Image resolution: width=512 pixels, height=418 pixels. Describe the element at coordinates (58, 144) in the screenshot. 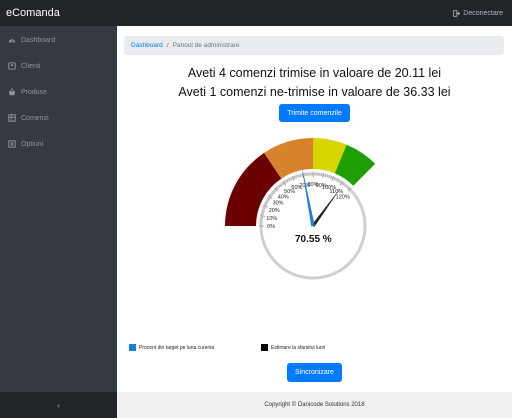

I see `sidebar-item-optiuni: Optiuni` at that location.